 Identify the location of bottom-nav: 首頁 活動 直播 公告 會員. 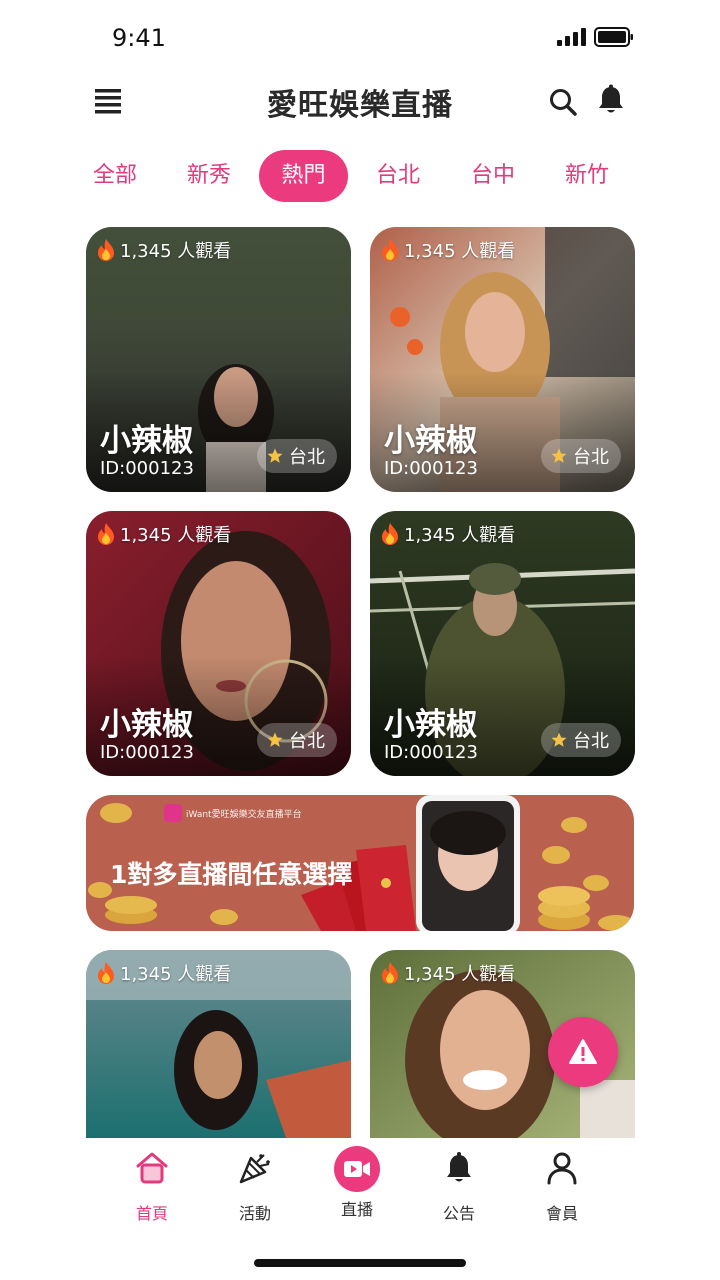
(360, 1188).